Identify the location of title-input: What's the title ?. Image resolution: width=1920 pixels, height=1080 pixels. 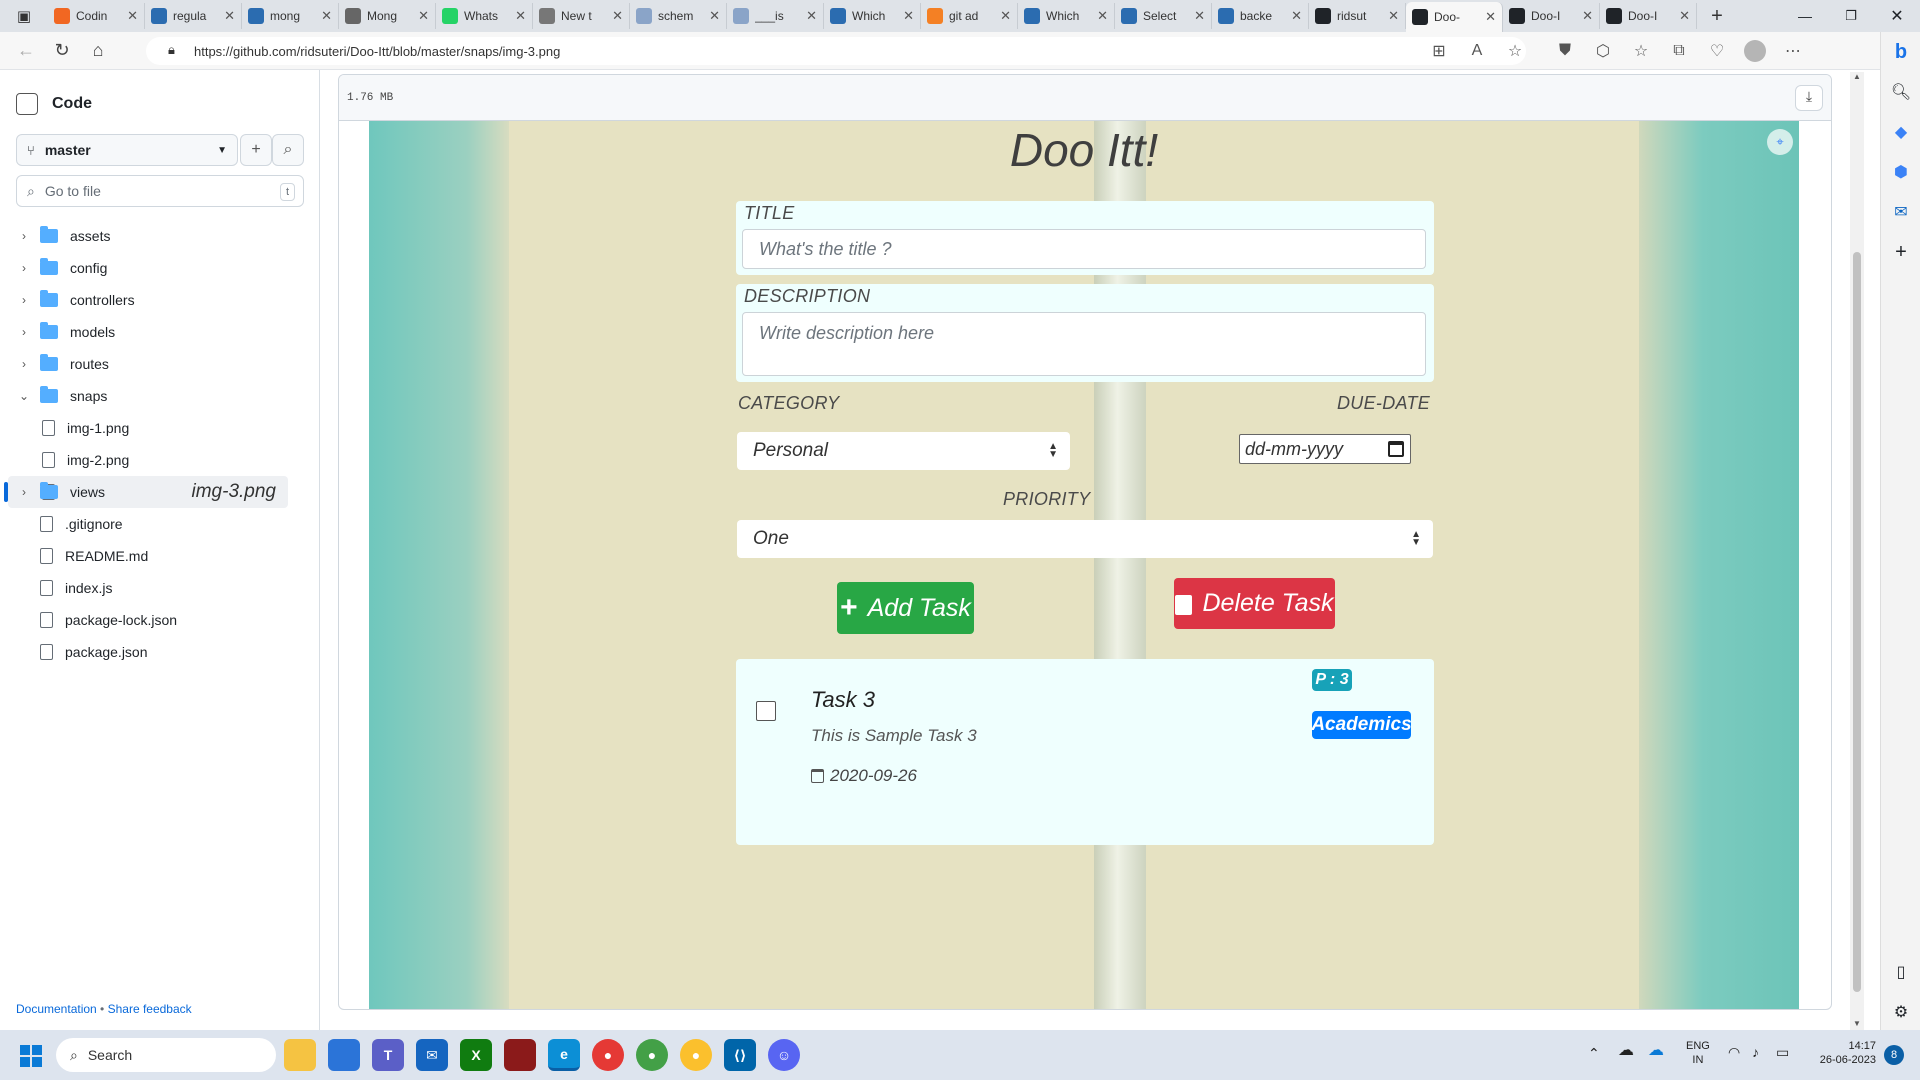
(1084, 249).